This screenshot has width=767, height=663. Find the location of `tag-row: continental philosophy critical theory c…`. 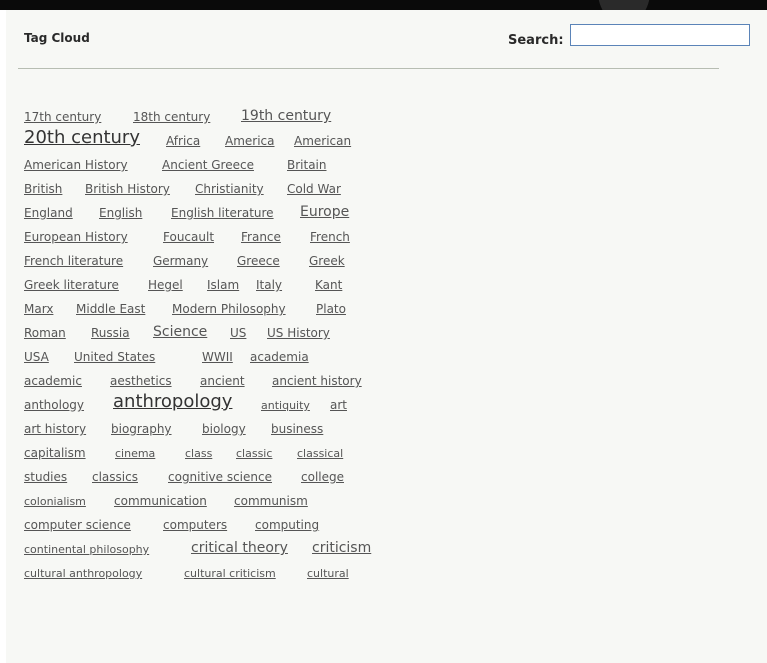

tag-row: continental philosophy critical theory c… is located at coordinates (204, 547).